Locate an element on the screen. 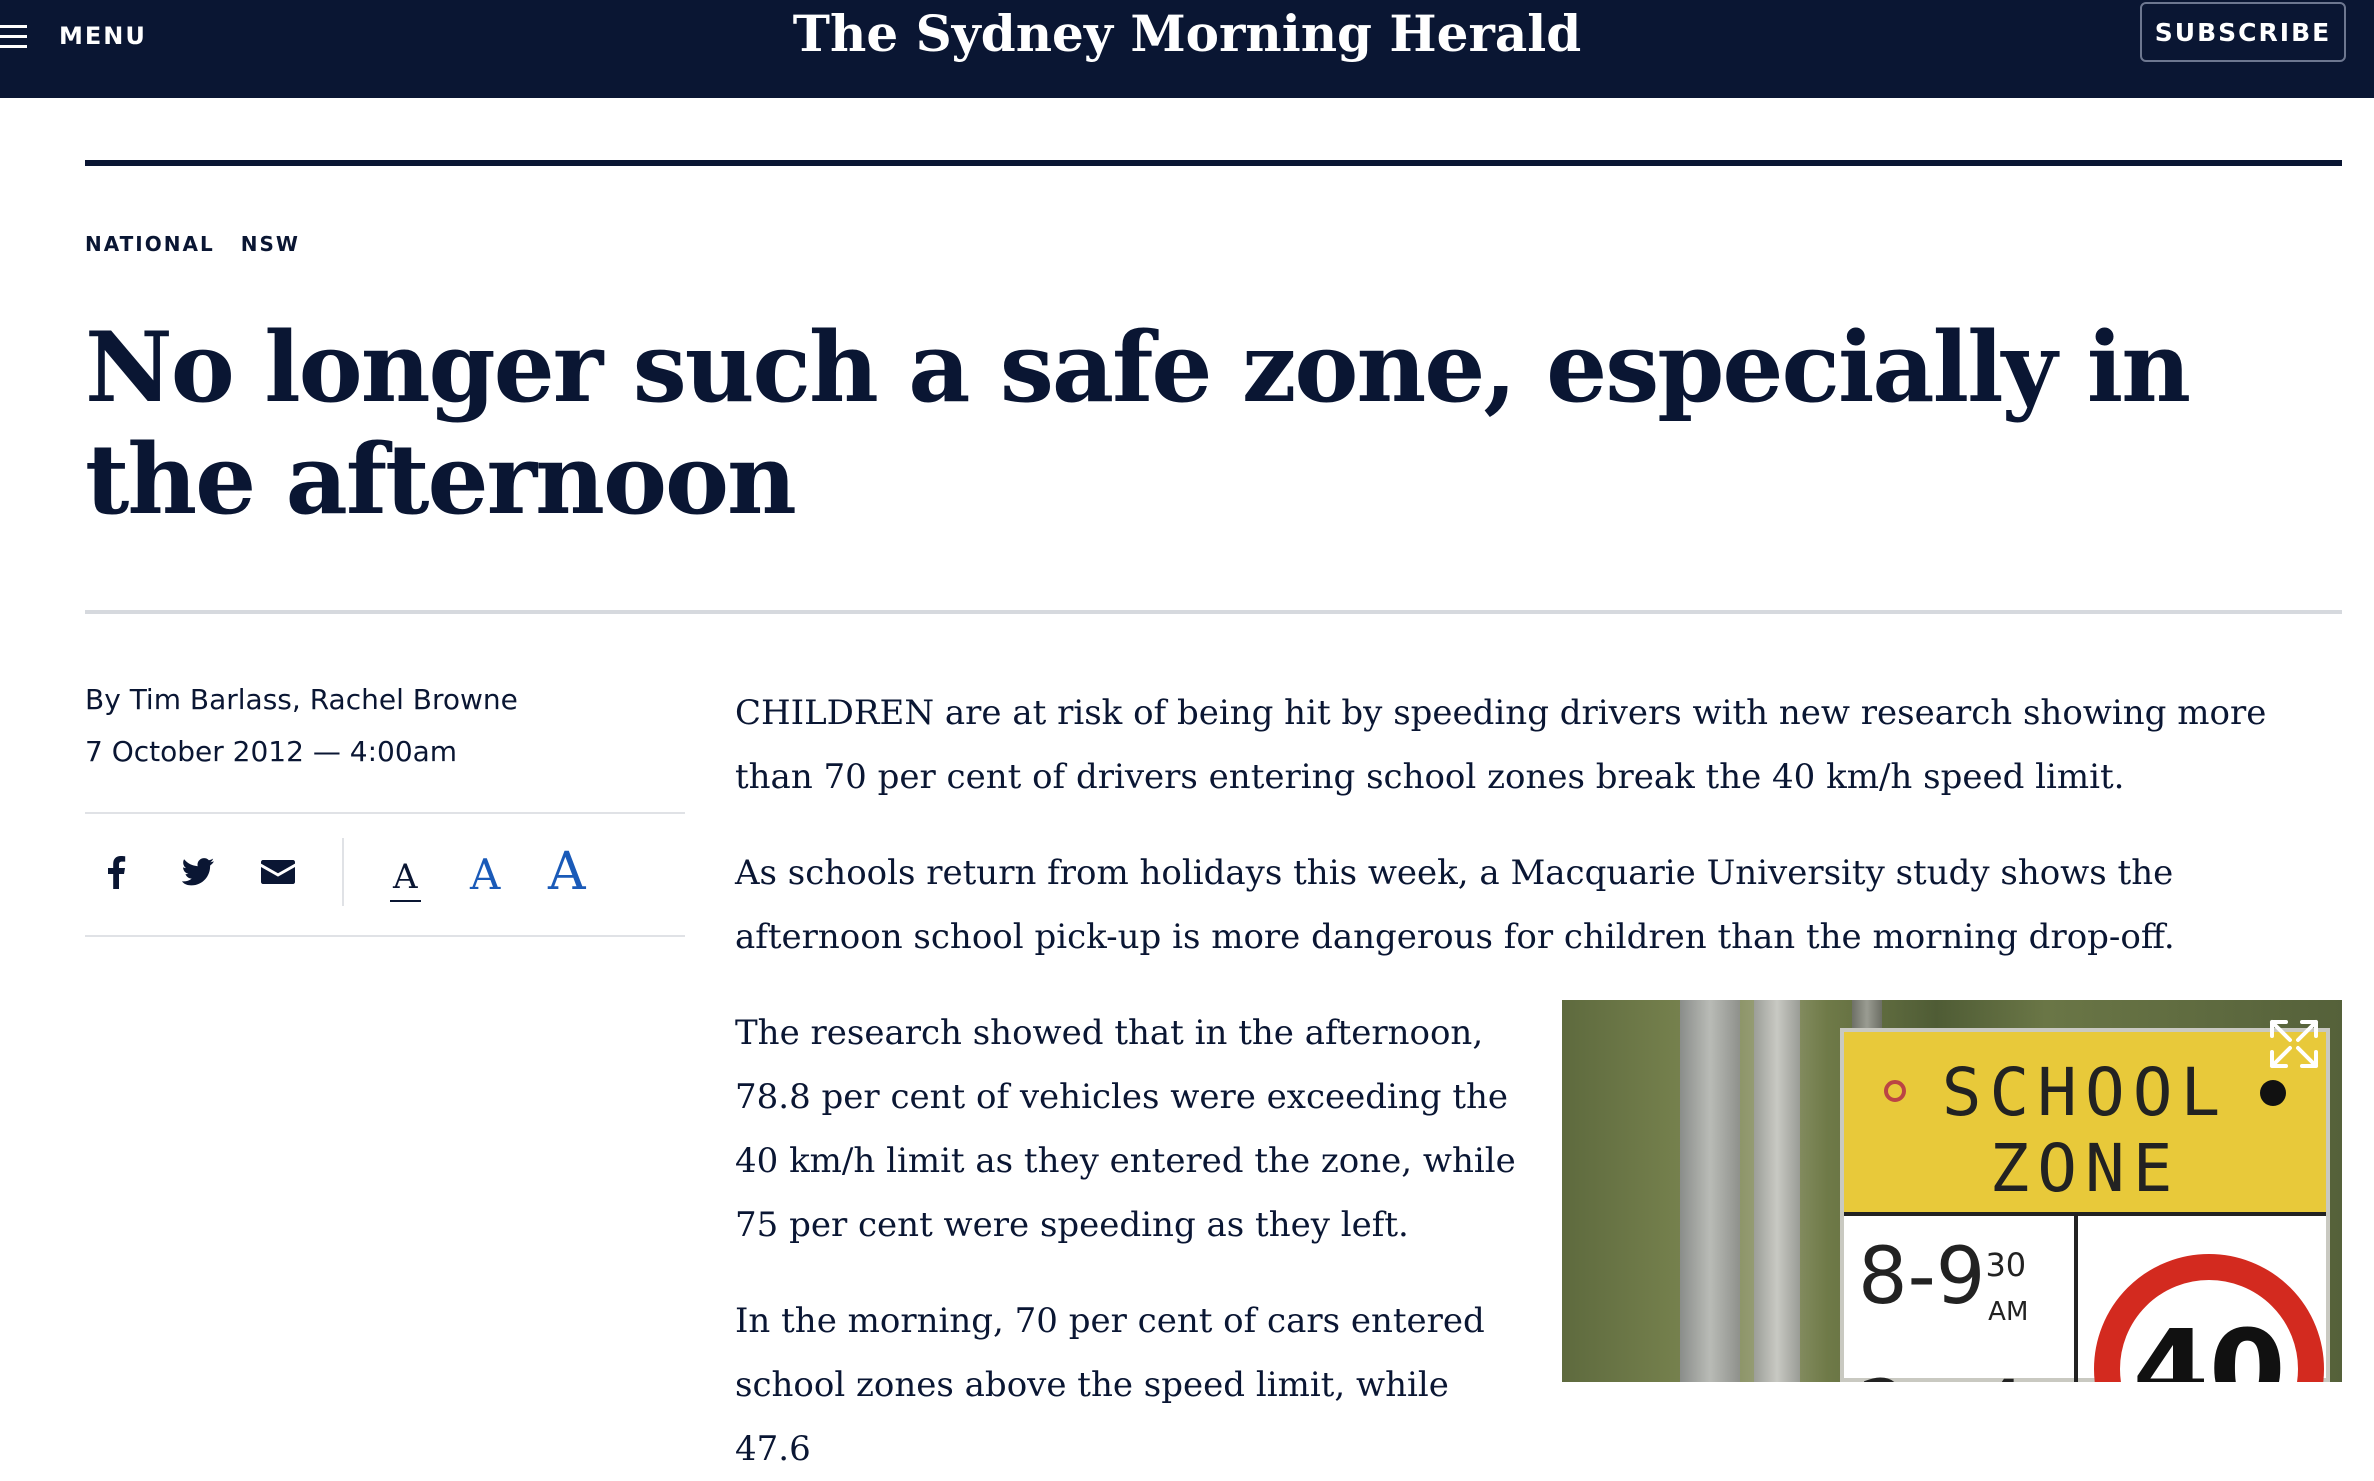  tag-national: NATIONAL is located at coordinates (150, 244).